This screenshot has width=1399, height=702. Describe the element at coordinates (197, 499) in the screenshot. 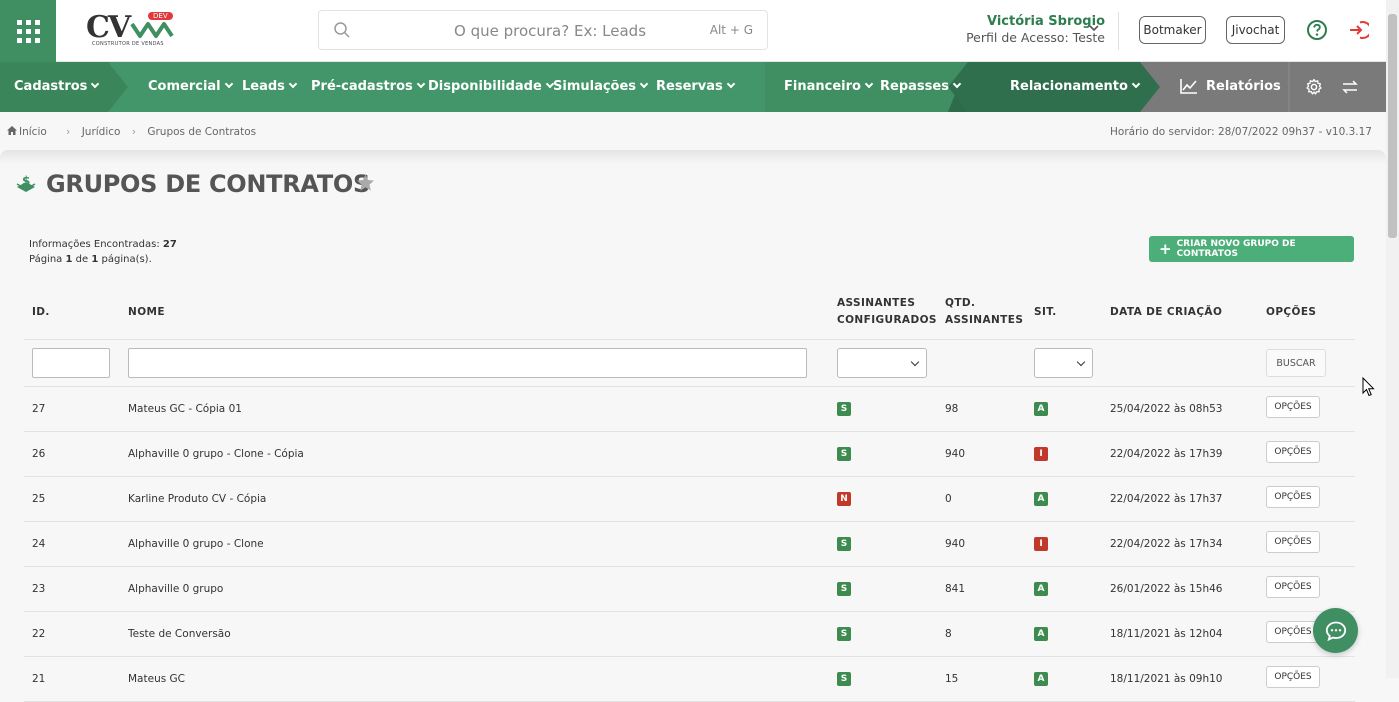

I see `cell-name: Karline Produto CV - Cópia` at that location.